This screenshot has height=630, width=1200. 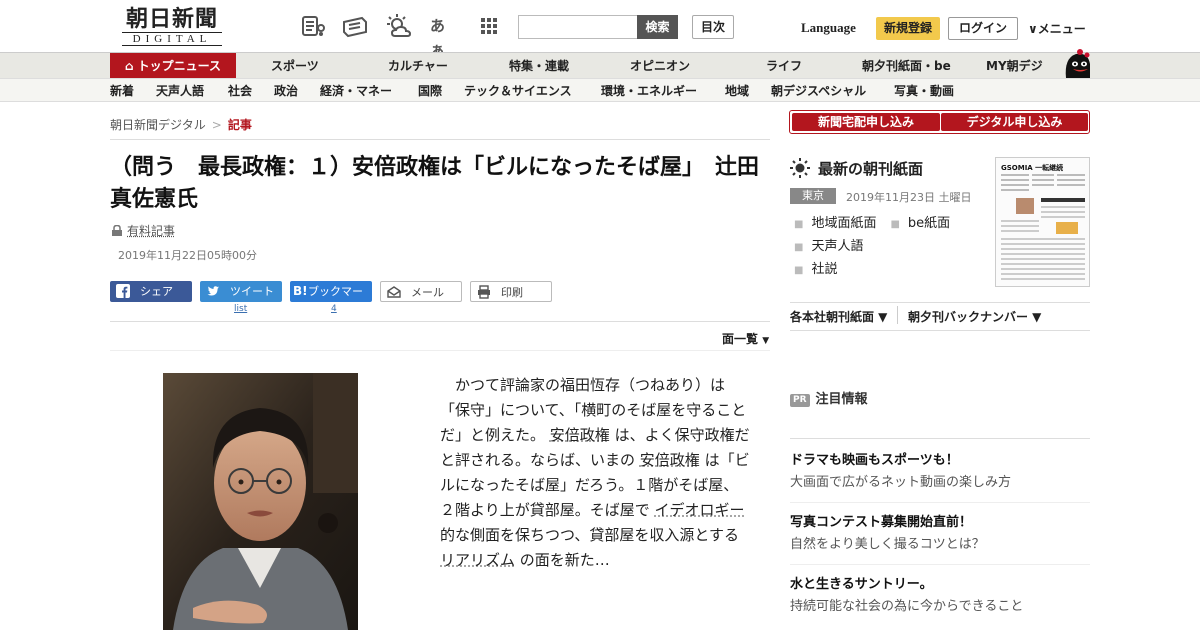 I want to click on pr-item-subtext: 自然をより美しく撮るコツとは？, so click(x=887, y=544).